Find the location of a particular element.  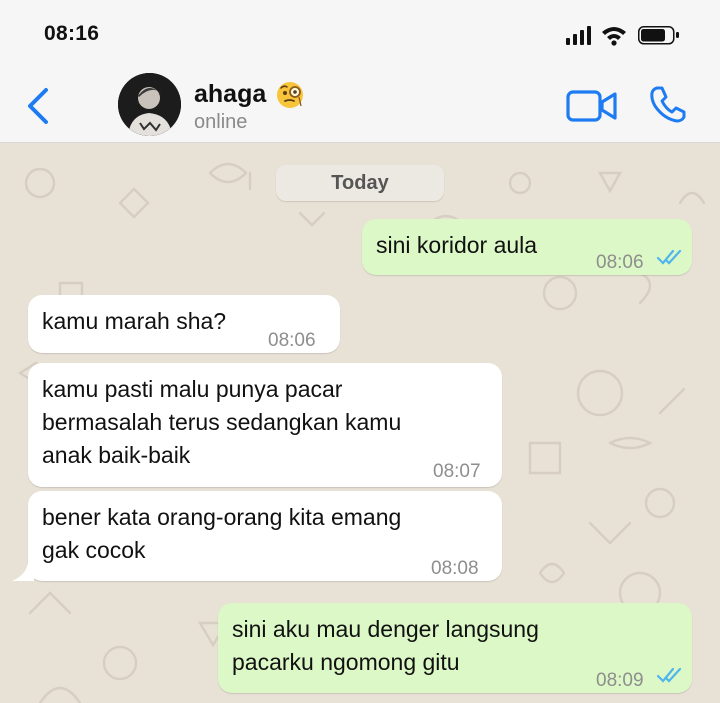

video-call-icon is located at coordinates (592, 106).